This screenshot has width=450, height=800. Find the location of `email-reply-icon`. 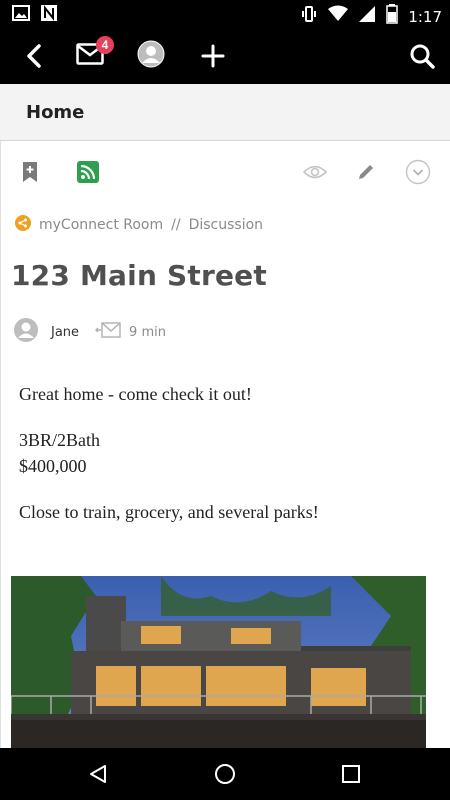

email-reply-icon is located at coordinates (108, 332).